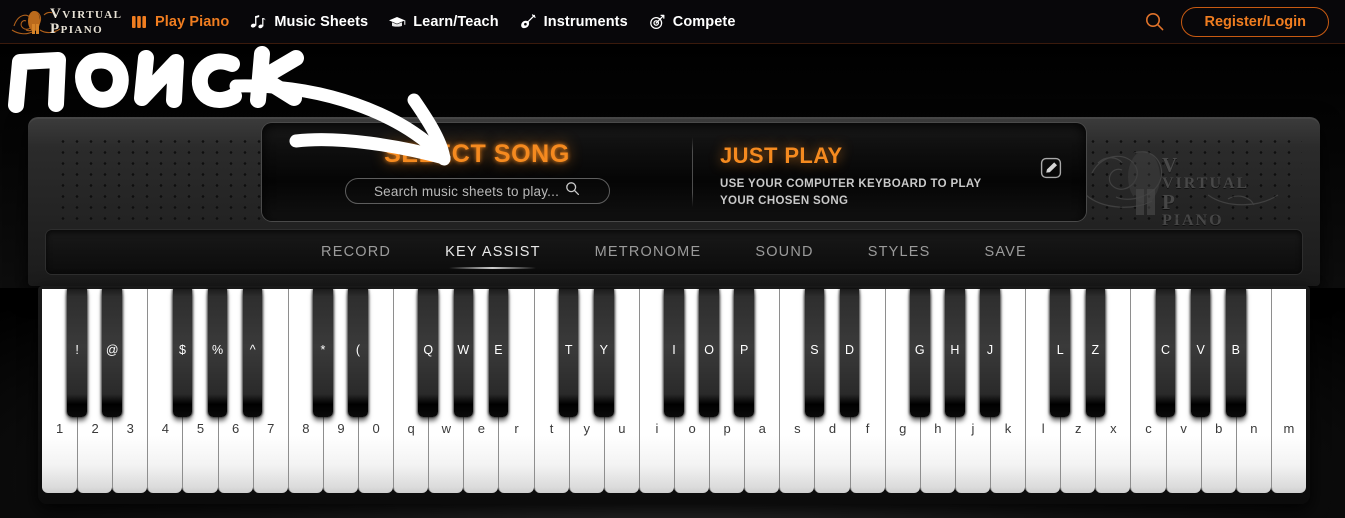 Image resolution: width=1345 pixels, height=518 pixels. I want to click on black-key-V: V, so click(1200, 353).